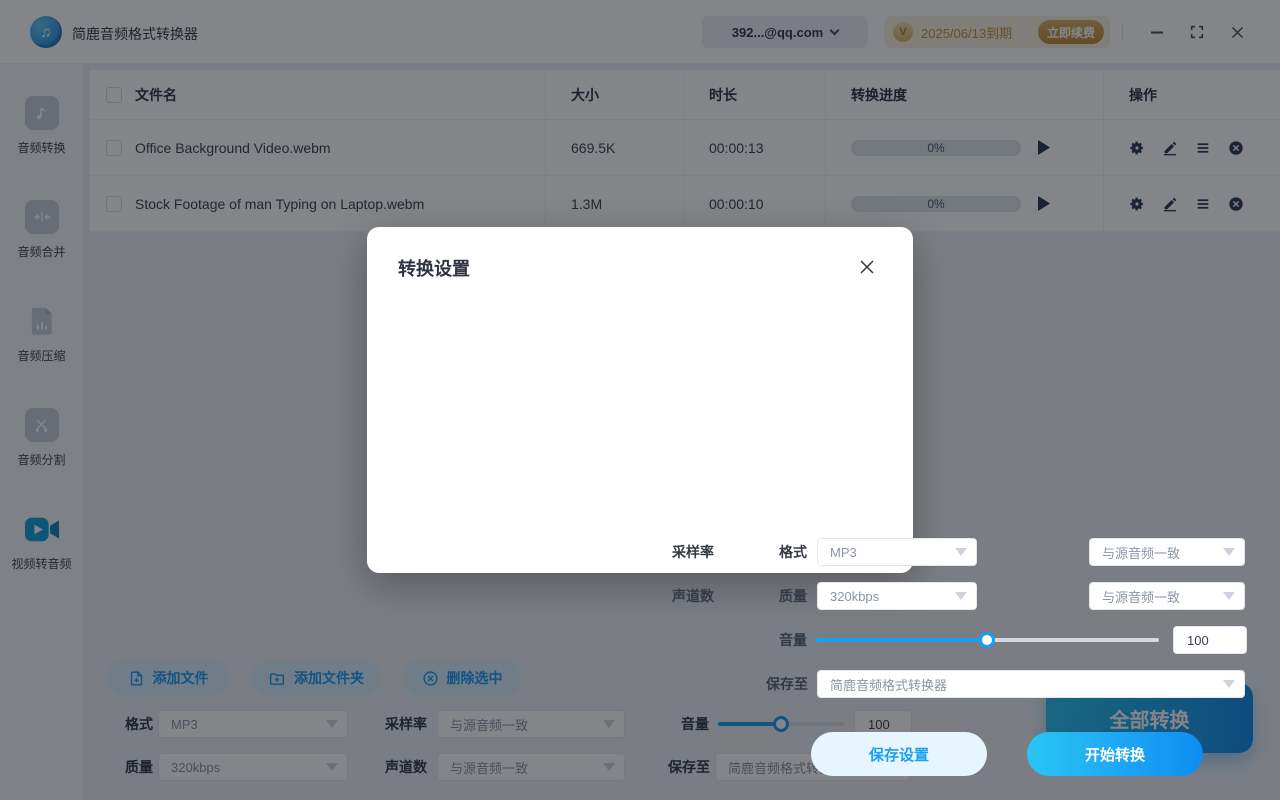 This screenshot has height=800, width=1280. I want to click on slider-knob, so click(987, 640).